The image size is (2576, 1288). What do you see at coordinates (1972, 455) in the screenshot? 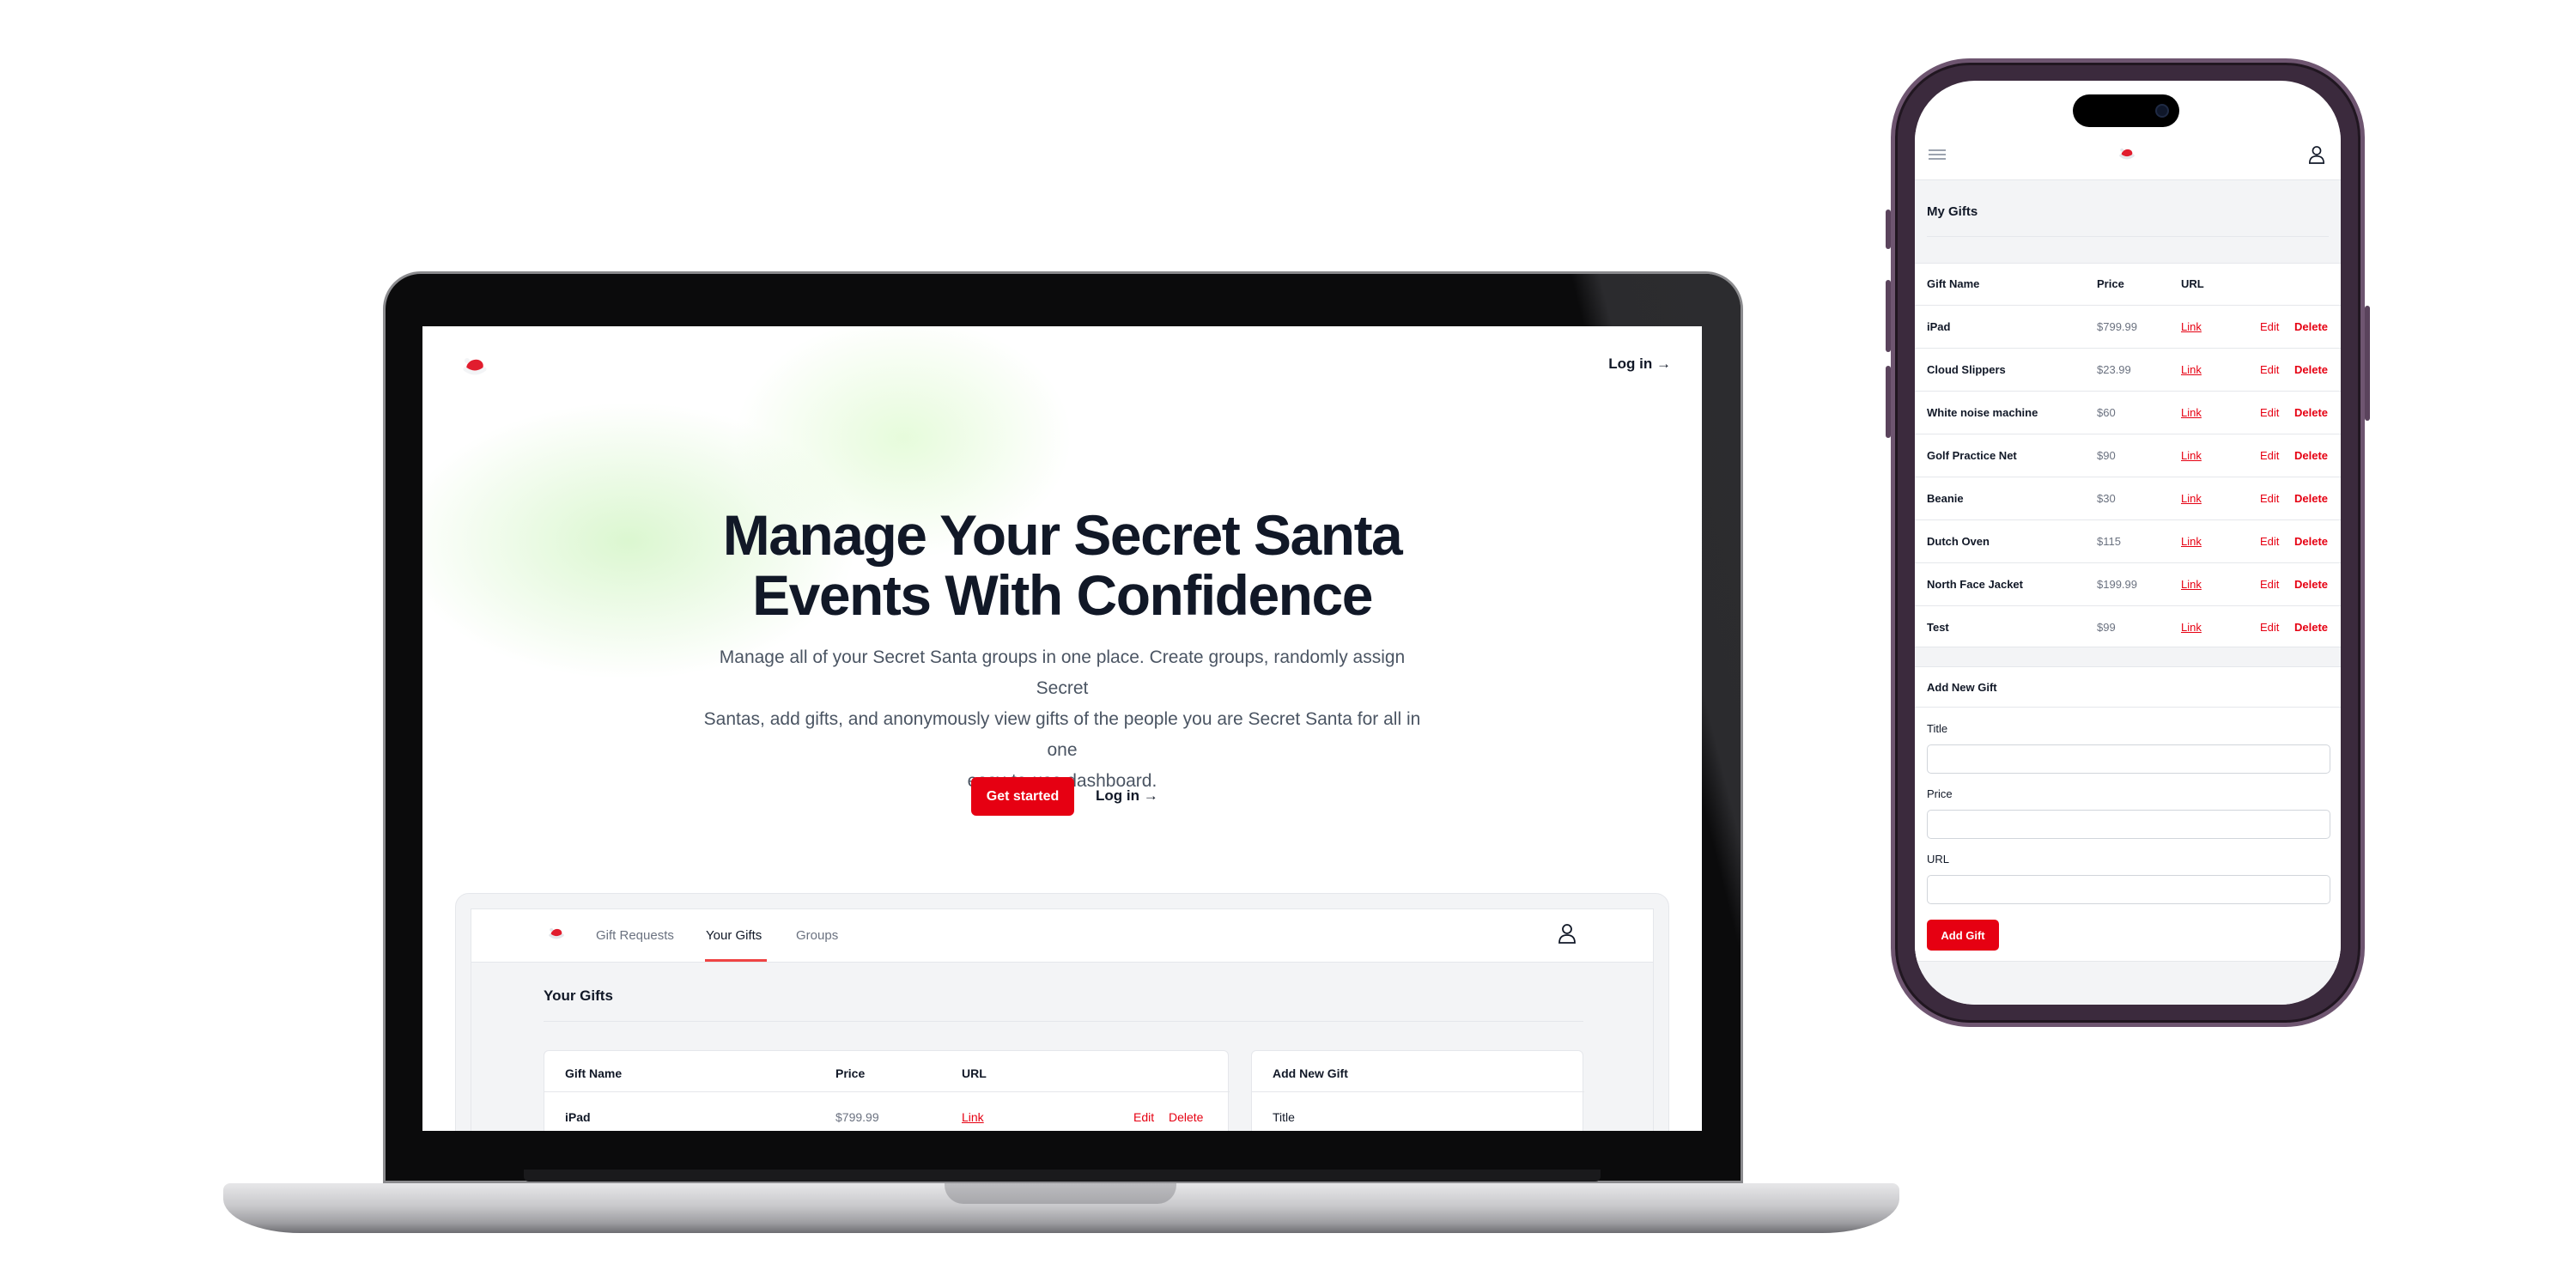
I see `gift-name-cell: Golf Practice Net` at bounding box center [1972, 455].